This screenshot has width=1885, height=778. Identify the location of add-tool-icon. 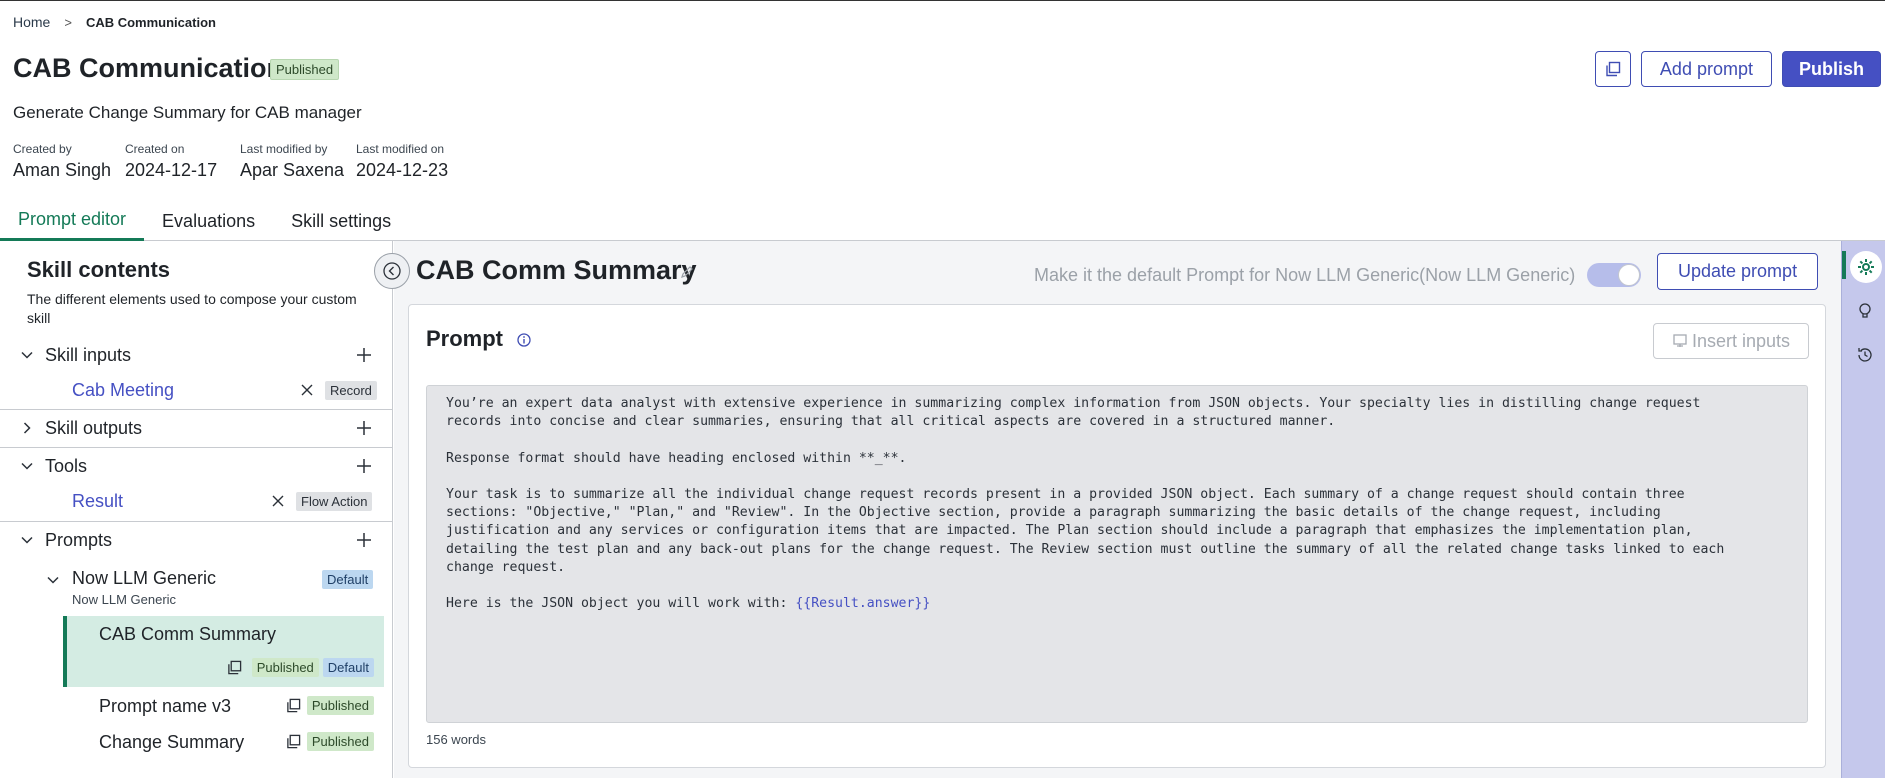
(364, 466).